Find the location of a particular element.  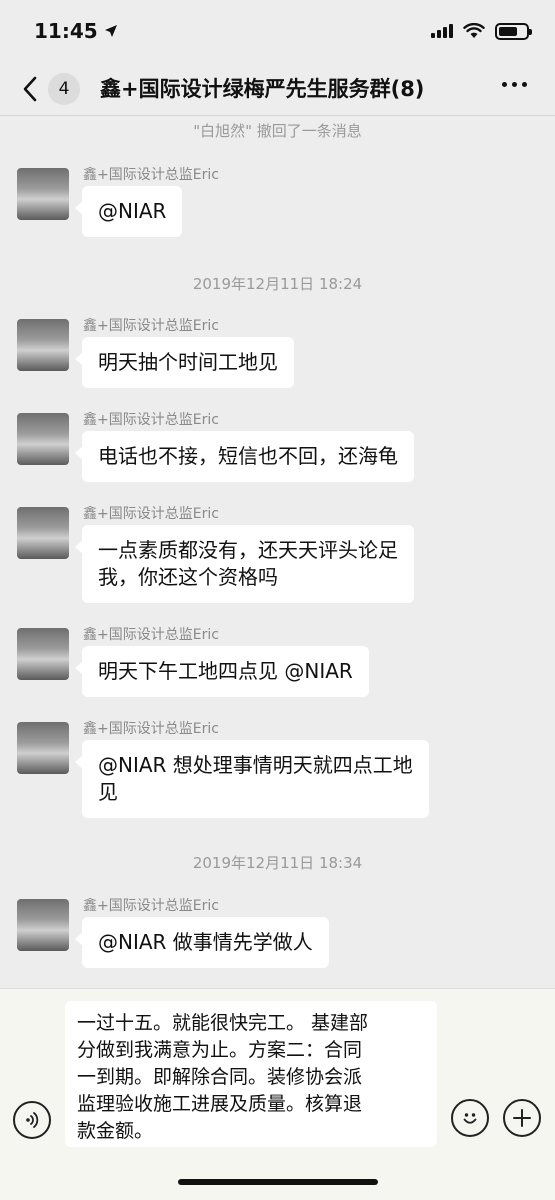

message-bubble: 电话也不接，短信也不回，还海龟 is located at coordinates (244, 456).